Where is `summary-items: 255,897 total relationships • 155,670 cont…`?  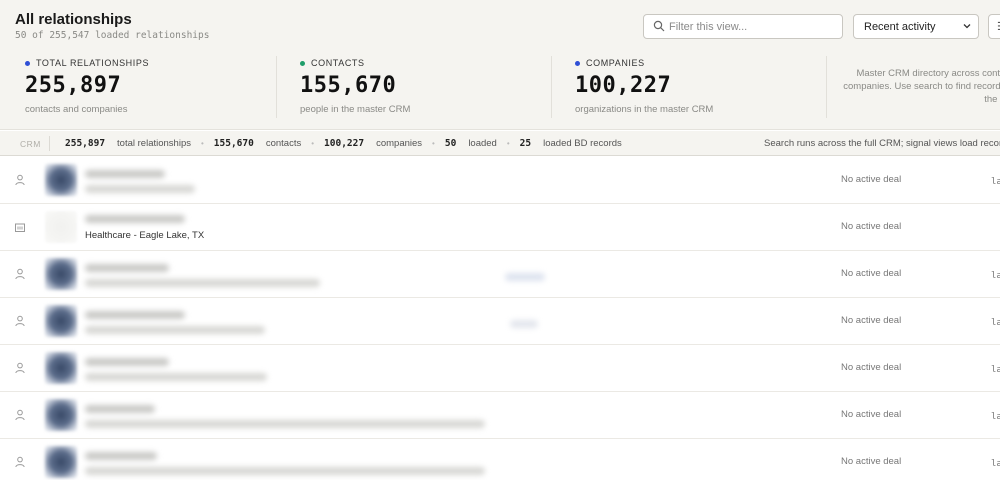 summary-items: 255,897 total relationships • 155,670 cont… is located at coordinates (343, 143).